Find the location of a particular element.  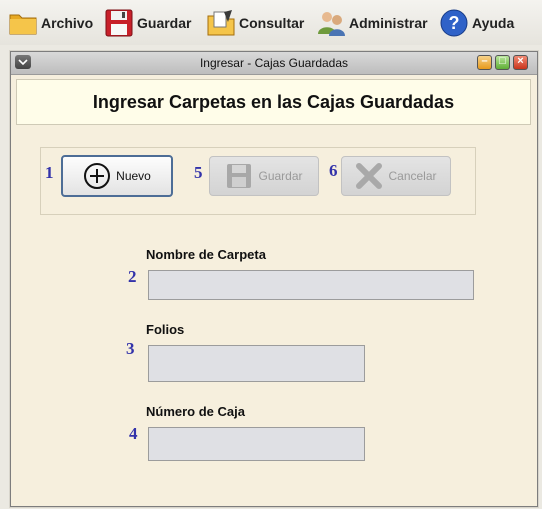

users-icon is located at coordinates (331, 24).